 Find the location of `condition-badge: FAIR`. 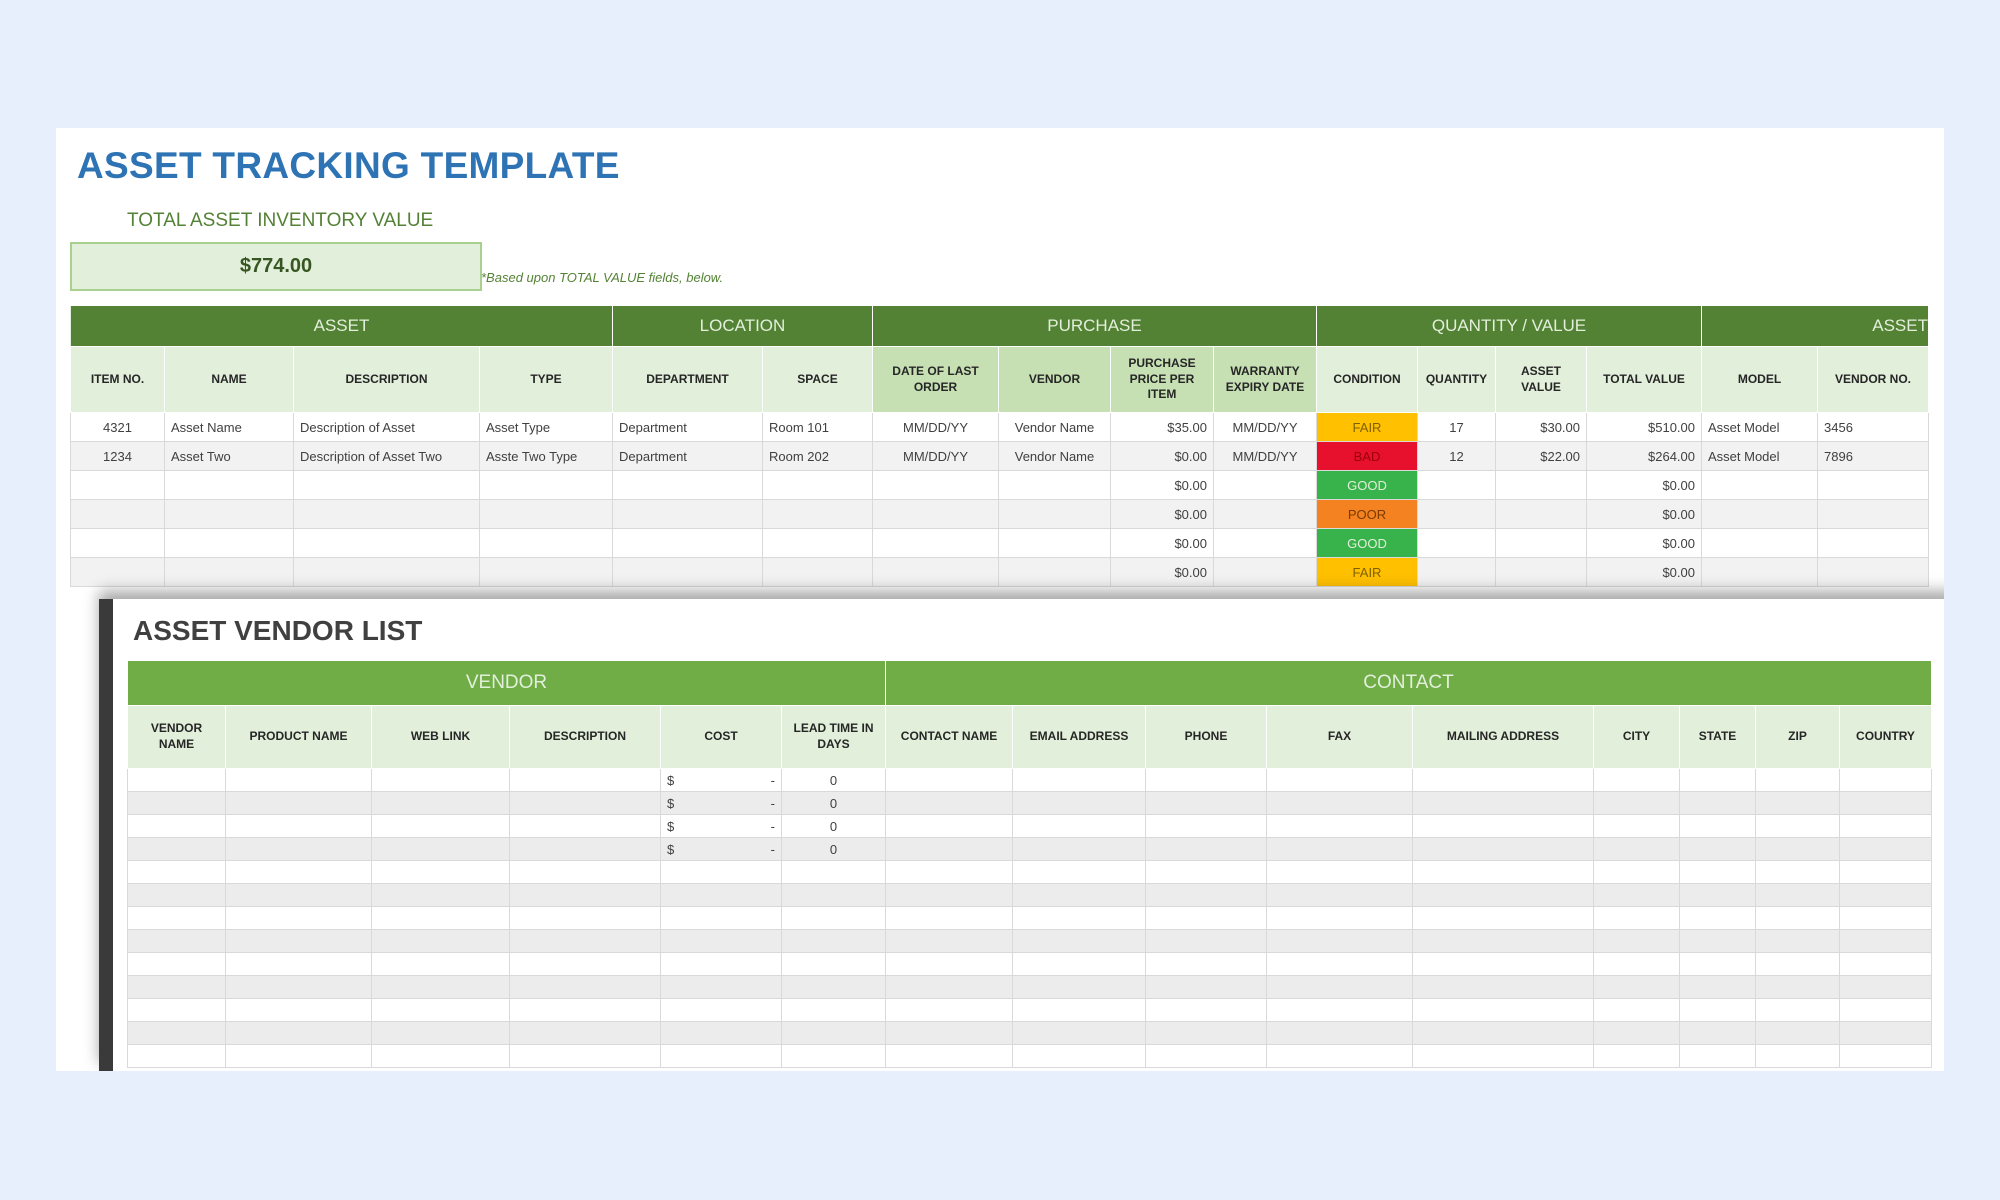

condition-badge: FAIR is located at coordinates (1367, 427).